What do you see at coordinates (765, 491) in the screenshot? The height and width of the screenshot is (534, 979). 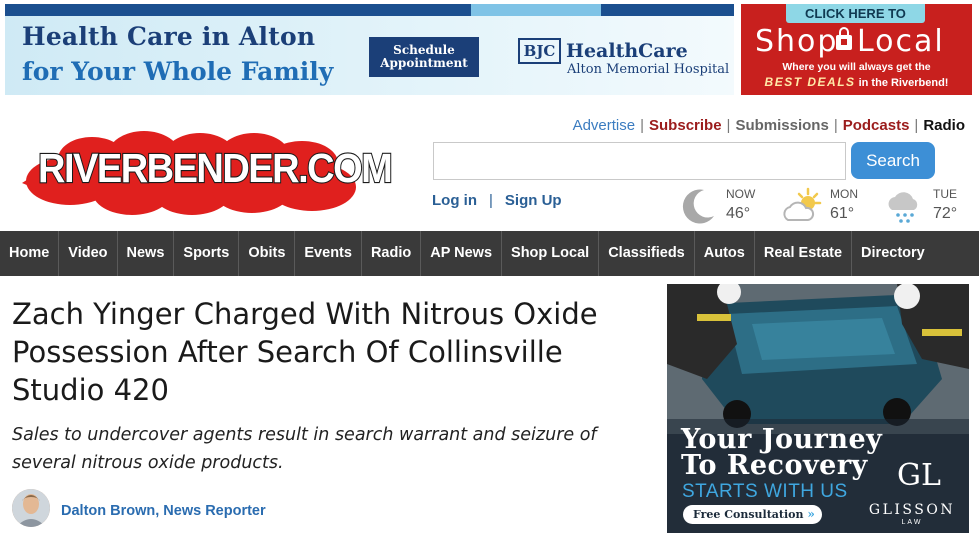 I see `ad-line-3: STARTS WITH US` at bounding box center [765, 491].